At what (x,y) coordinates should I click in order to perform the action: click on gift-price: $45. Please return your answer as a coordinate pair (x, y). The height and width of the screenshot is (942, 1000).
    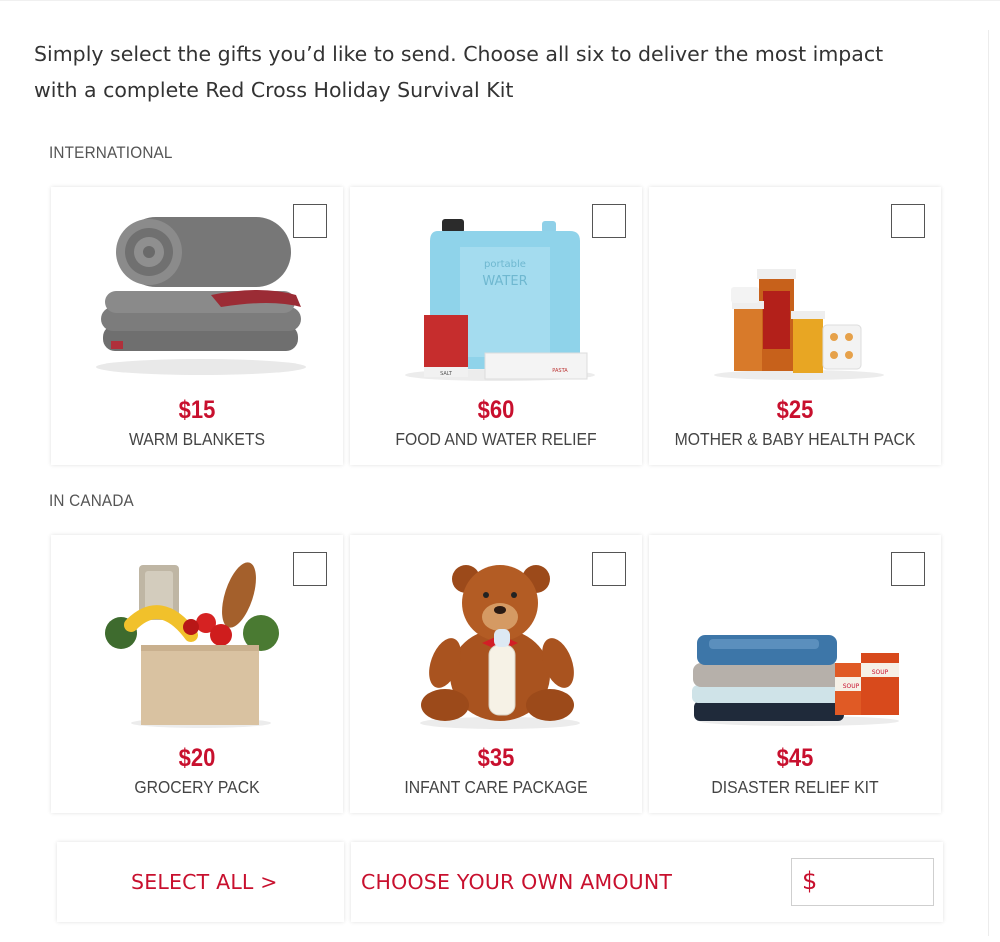
    Looking at the image, I should click on (795, 758).